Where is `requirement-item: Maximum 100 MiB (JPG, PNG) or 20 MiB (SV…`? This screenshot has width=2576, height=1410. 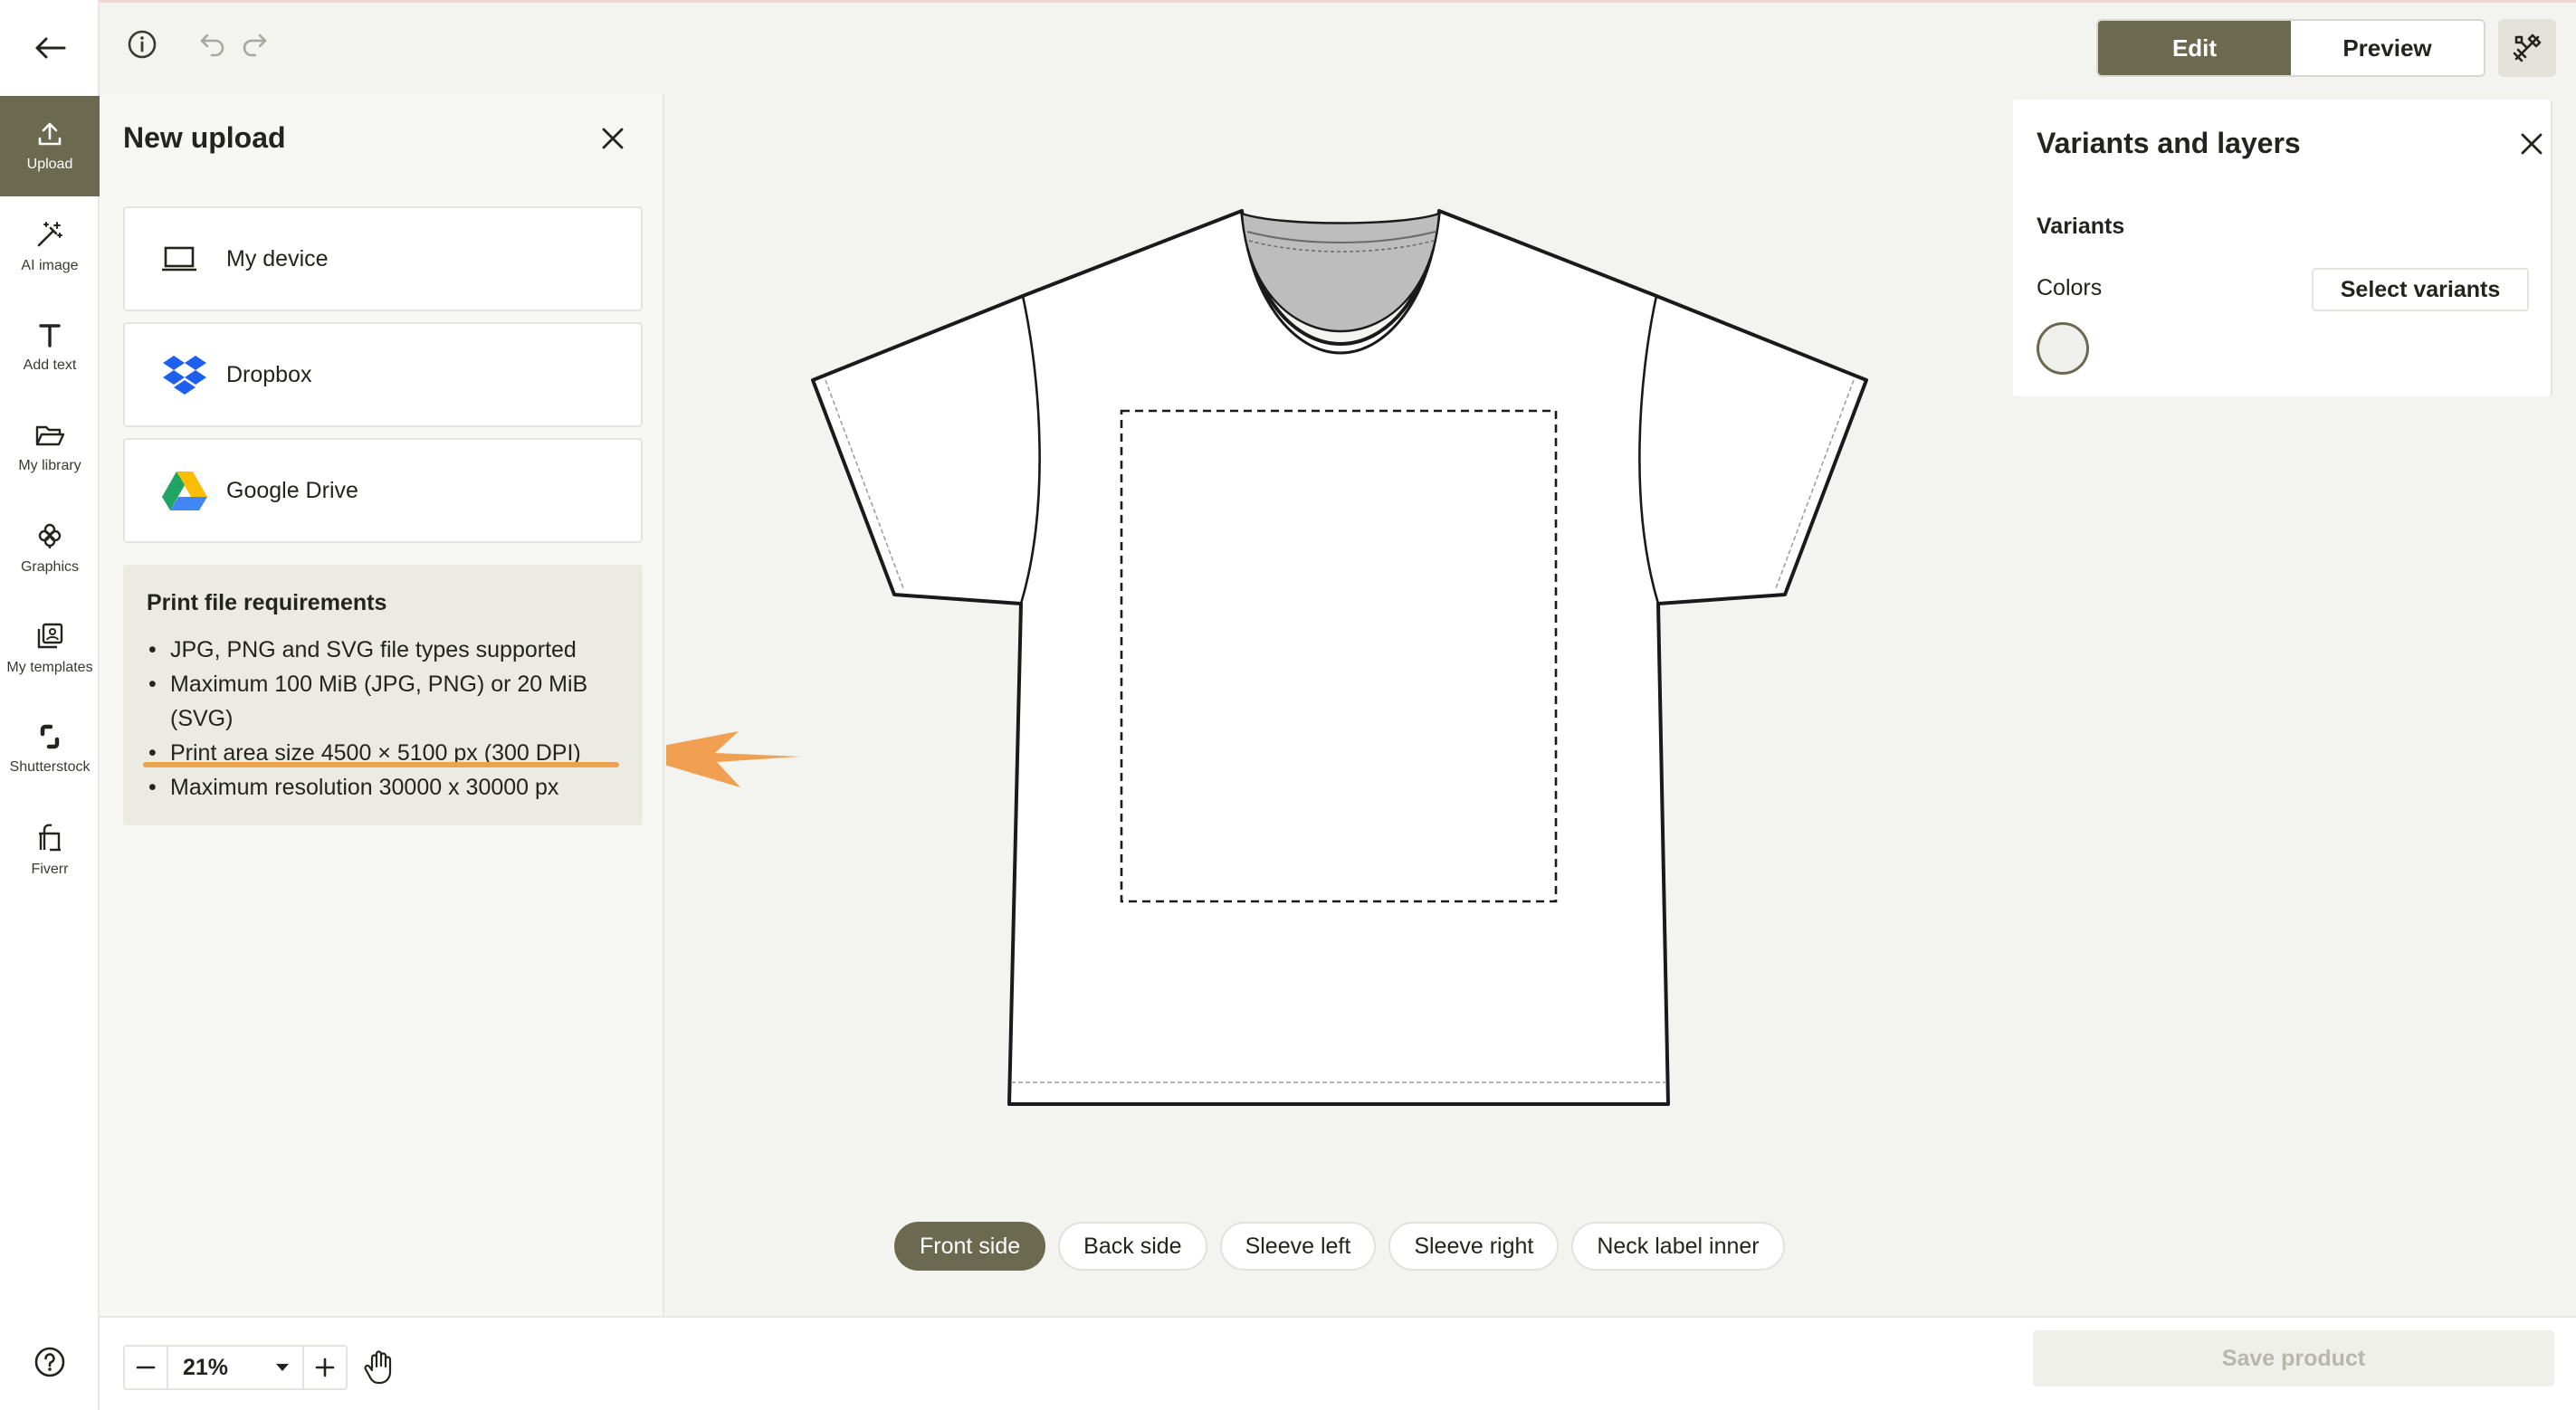
requirement-item: Maximum 100 MiB (JPG, PNG) or 20 MiB (SV… is located at coordinates (383, 701).